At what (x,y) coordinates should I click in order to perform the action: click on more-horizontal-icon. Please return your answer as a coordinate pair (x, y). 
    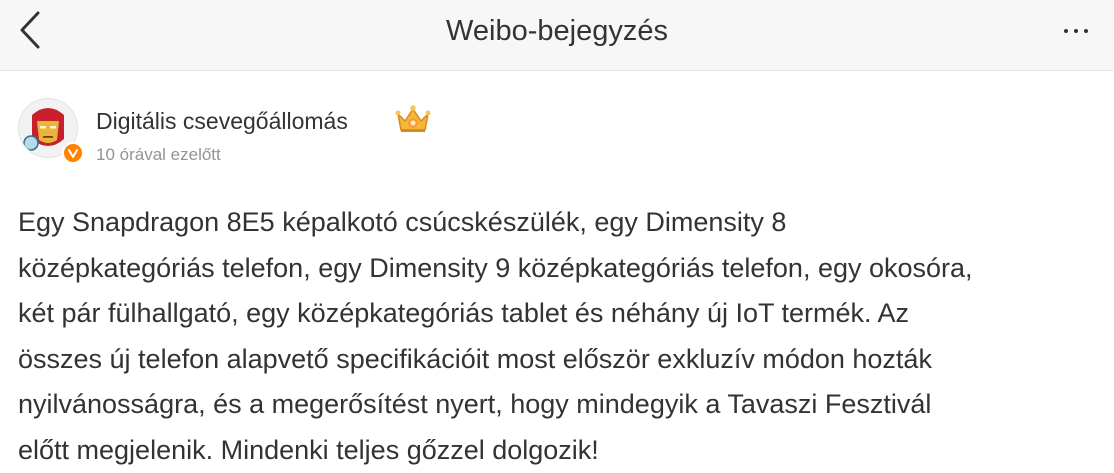
    Looking at the image, I should click on (1066, 31).